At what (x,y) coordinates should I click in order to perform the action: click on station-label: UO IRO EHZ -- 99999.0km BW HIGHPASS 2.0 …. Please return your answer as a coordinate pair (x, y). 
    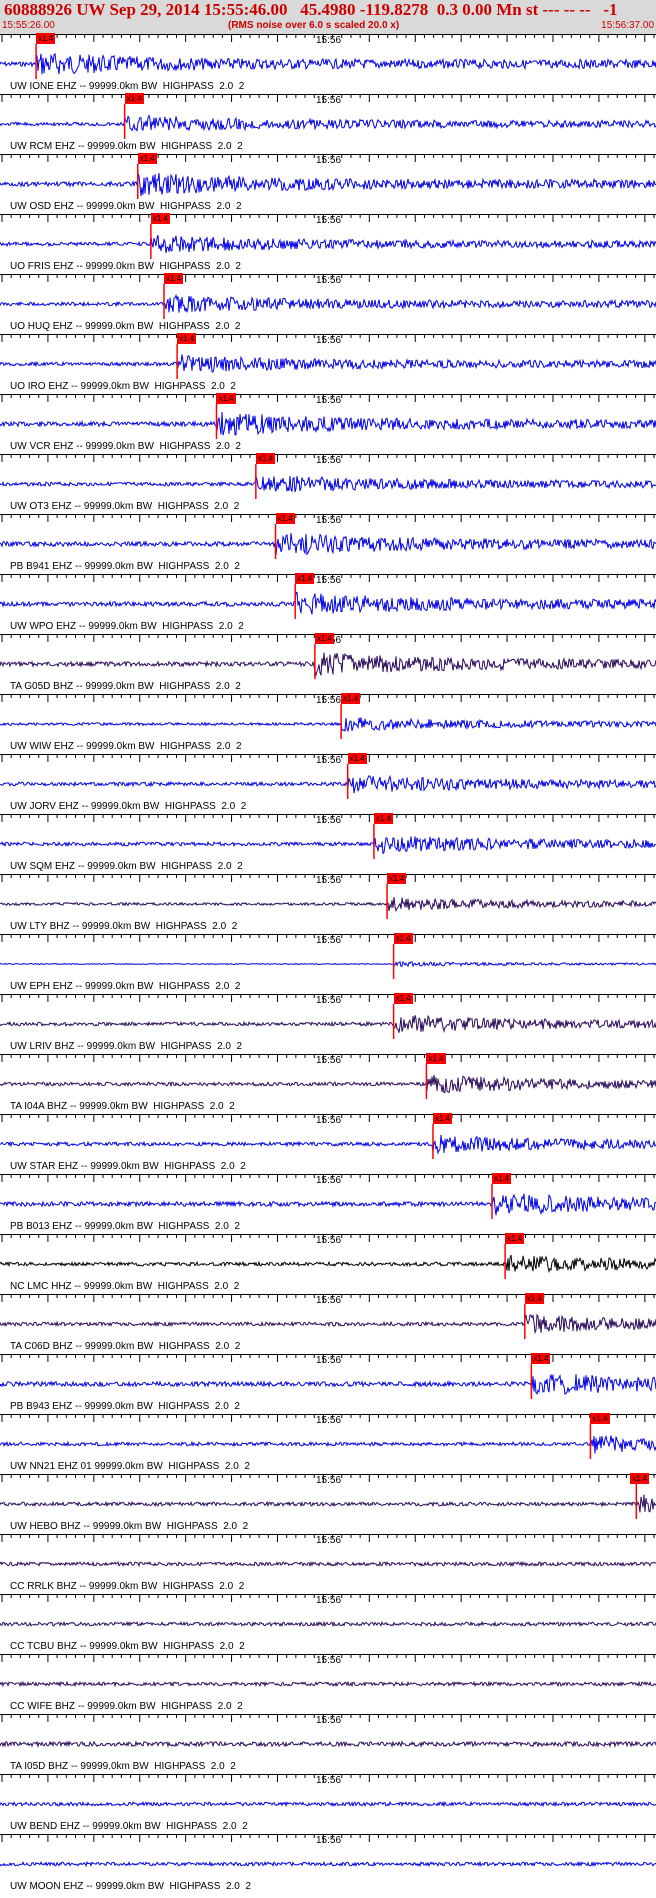
    Looking at the image, I should click on (123, 386).